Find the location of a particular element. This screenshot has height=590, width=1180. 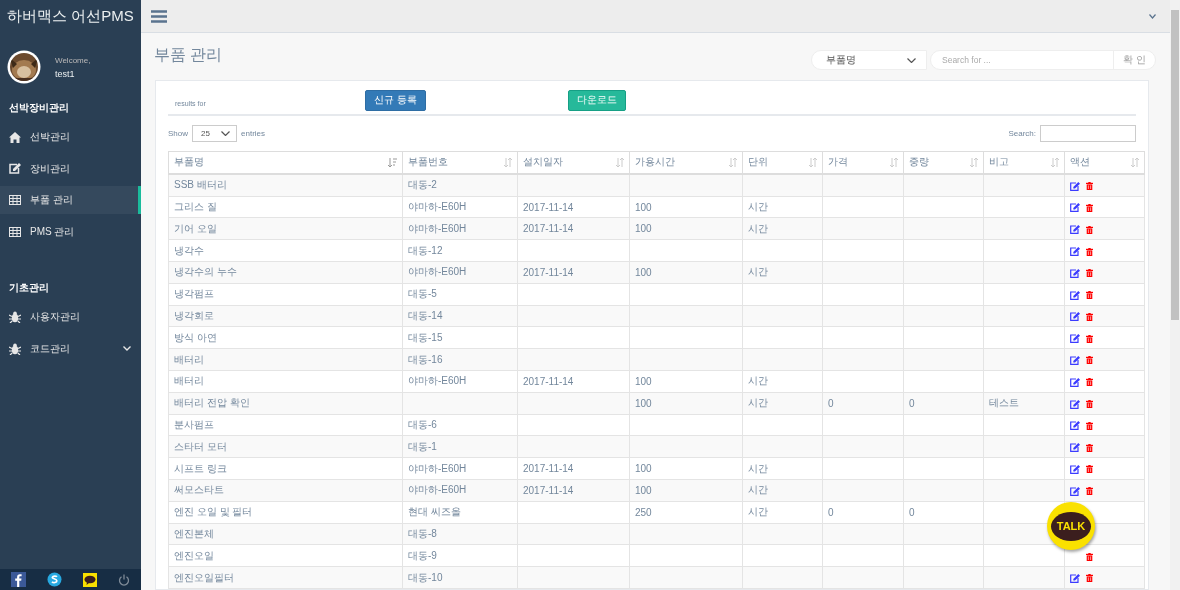

table-cell: 현대 씨즈올 is located at coordinates (434, 512).